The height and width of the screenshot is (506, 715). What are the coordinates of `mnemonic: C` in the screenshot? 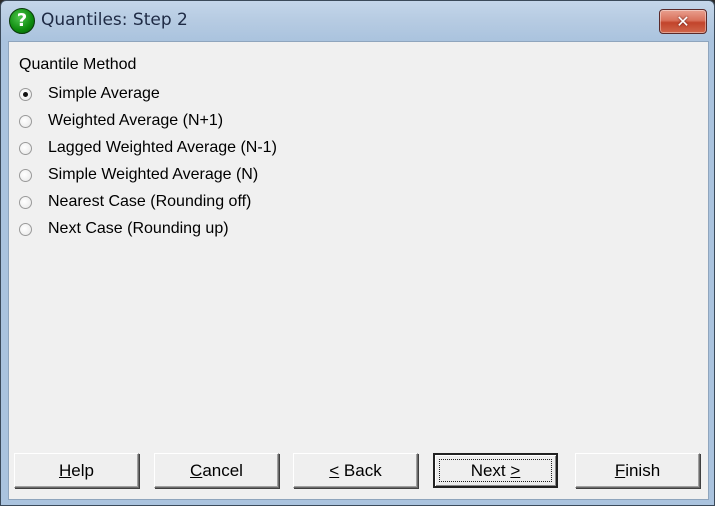 It's located at (196, 470).